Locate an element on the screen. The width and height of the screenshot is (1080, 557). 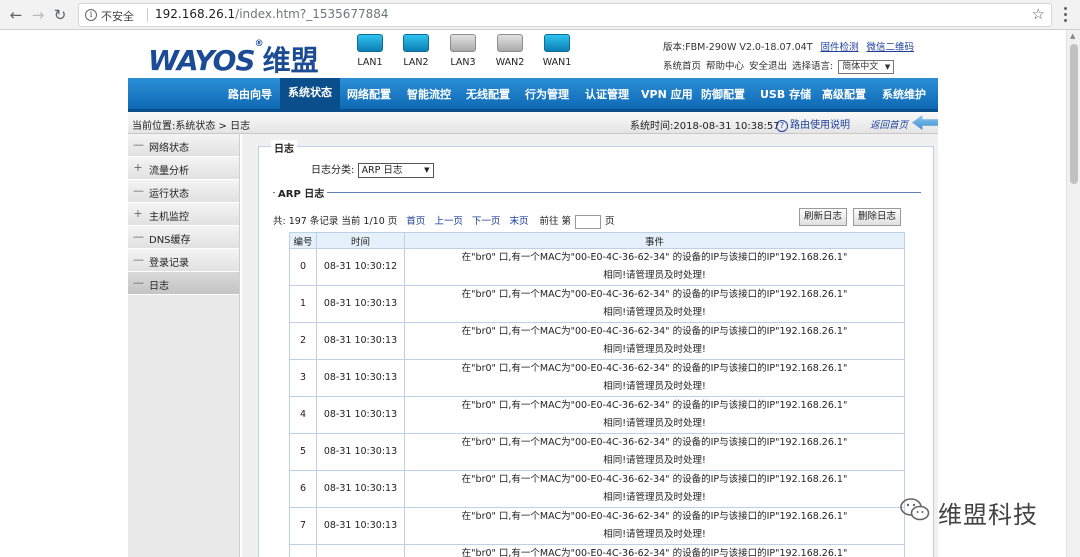
info-icon: i is located at coordinates (91, 15).